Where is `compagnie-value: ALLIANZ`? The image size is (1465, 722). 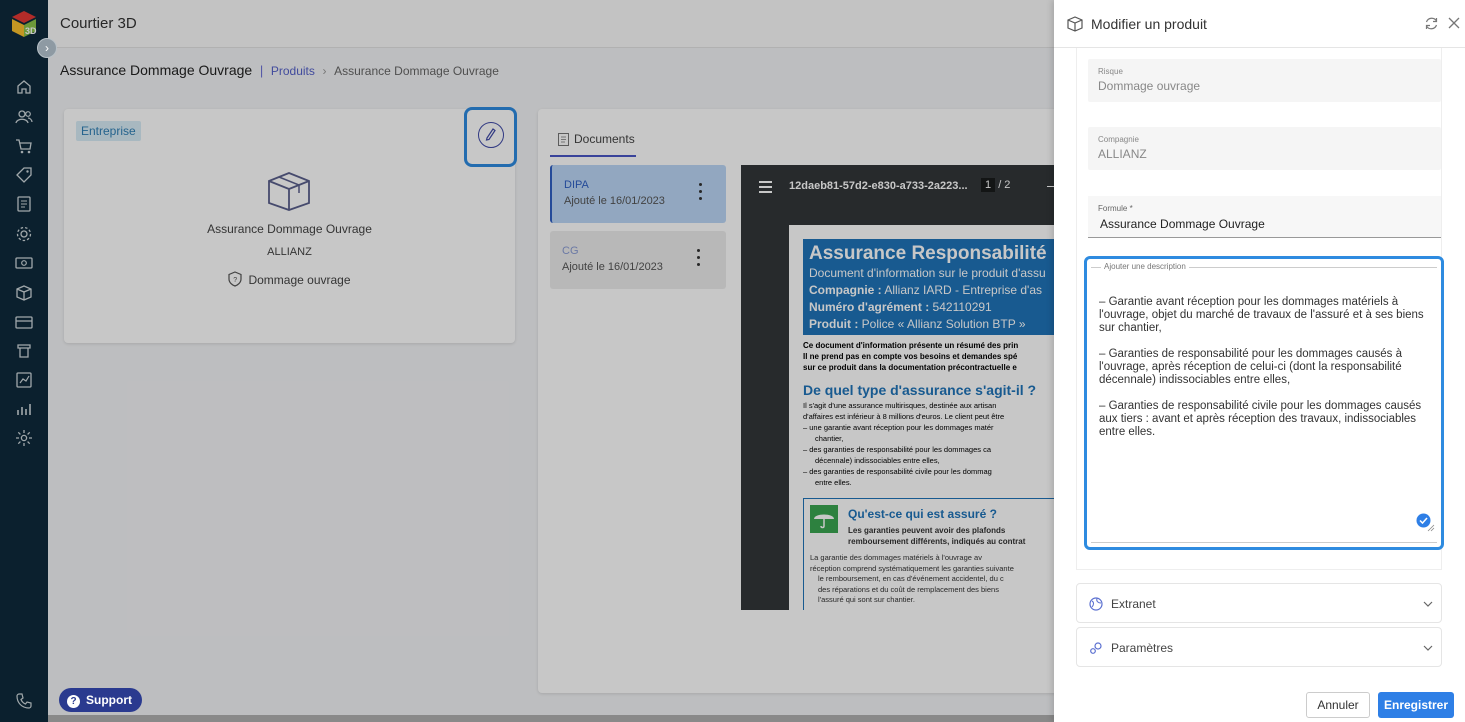
compagnie-value: ALLIANZ is located at coordinates (1122, 154).